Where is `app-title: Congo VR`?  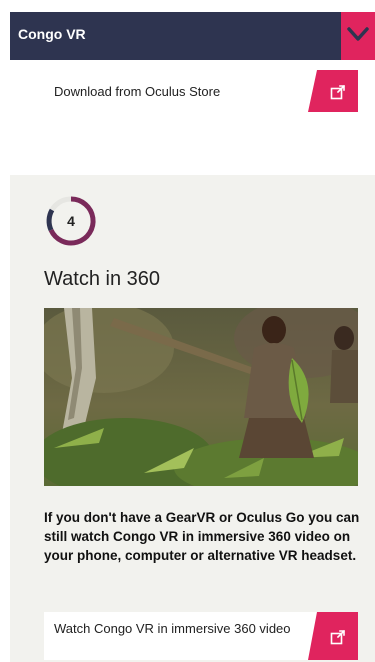 app-title: Congo VR is located at coordinates (52, 34).